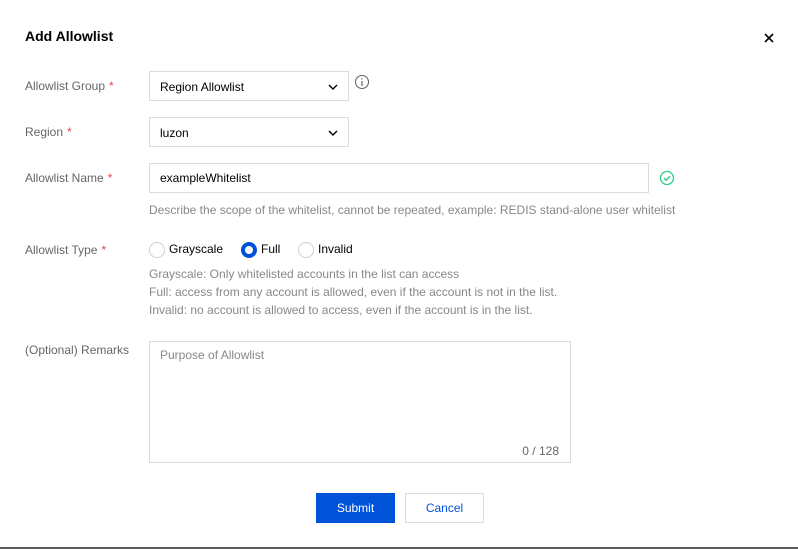 This screenshot has width=798, height=549. What do you see at coordinates (249, 250) in the screenshot?
I see `radio-circle-checked` at bounding box center [249, 250].